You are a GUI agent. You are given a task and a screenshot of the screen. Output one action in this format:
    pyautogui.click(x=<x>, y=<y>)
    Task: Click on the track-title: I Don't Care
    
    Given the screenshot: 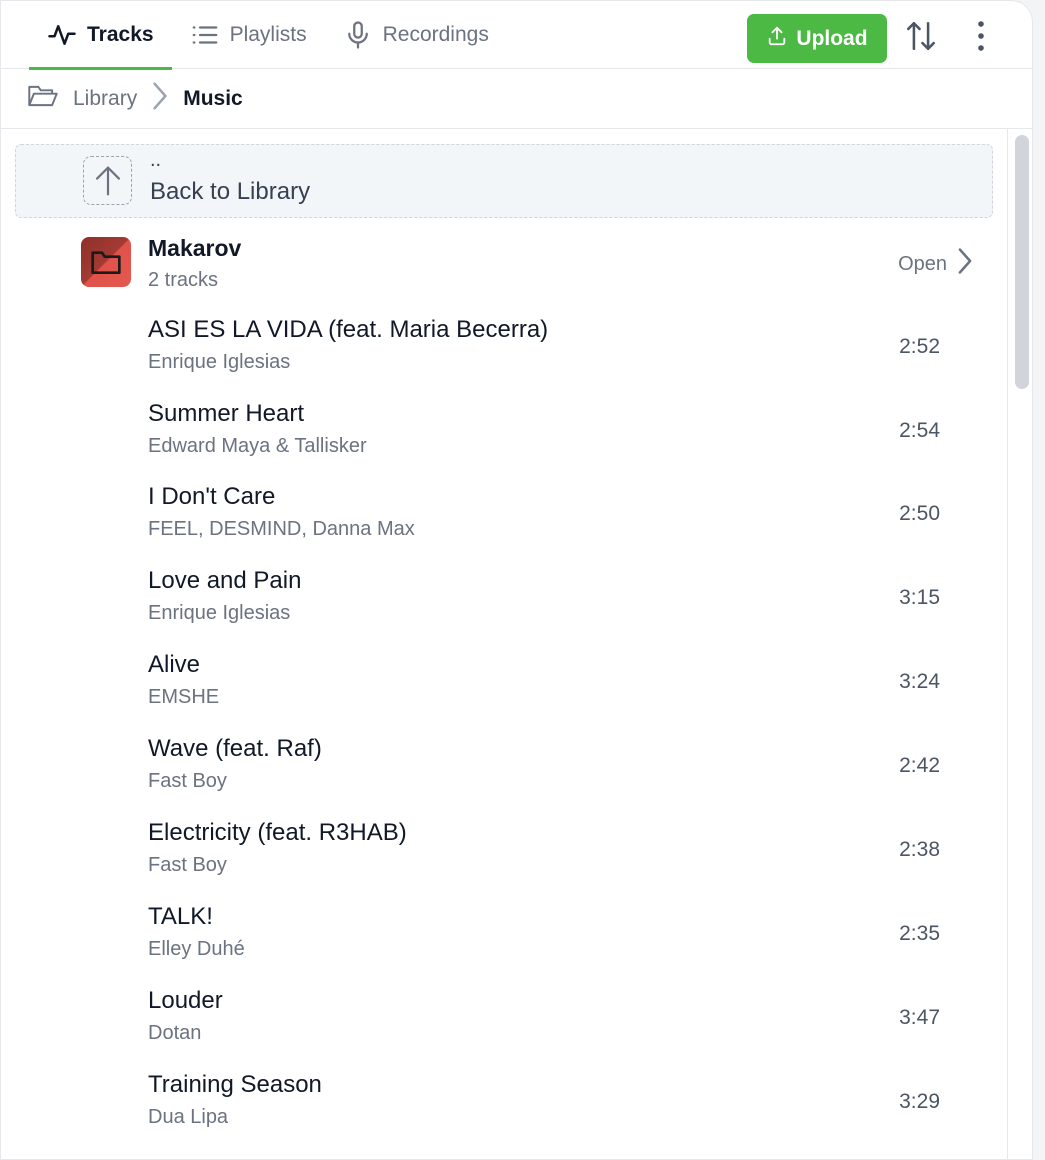 What is the action you would take?
    pyautogui.click(x=212, y=496)
    